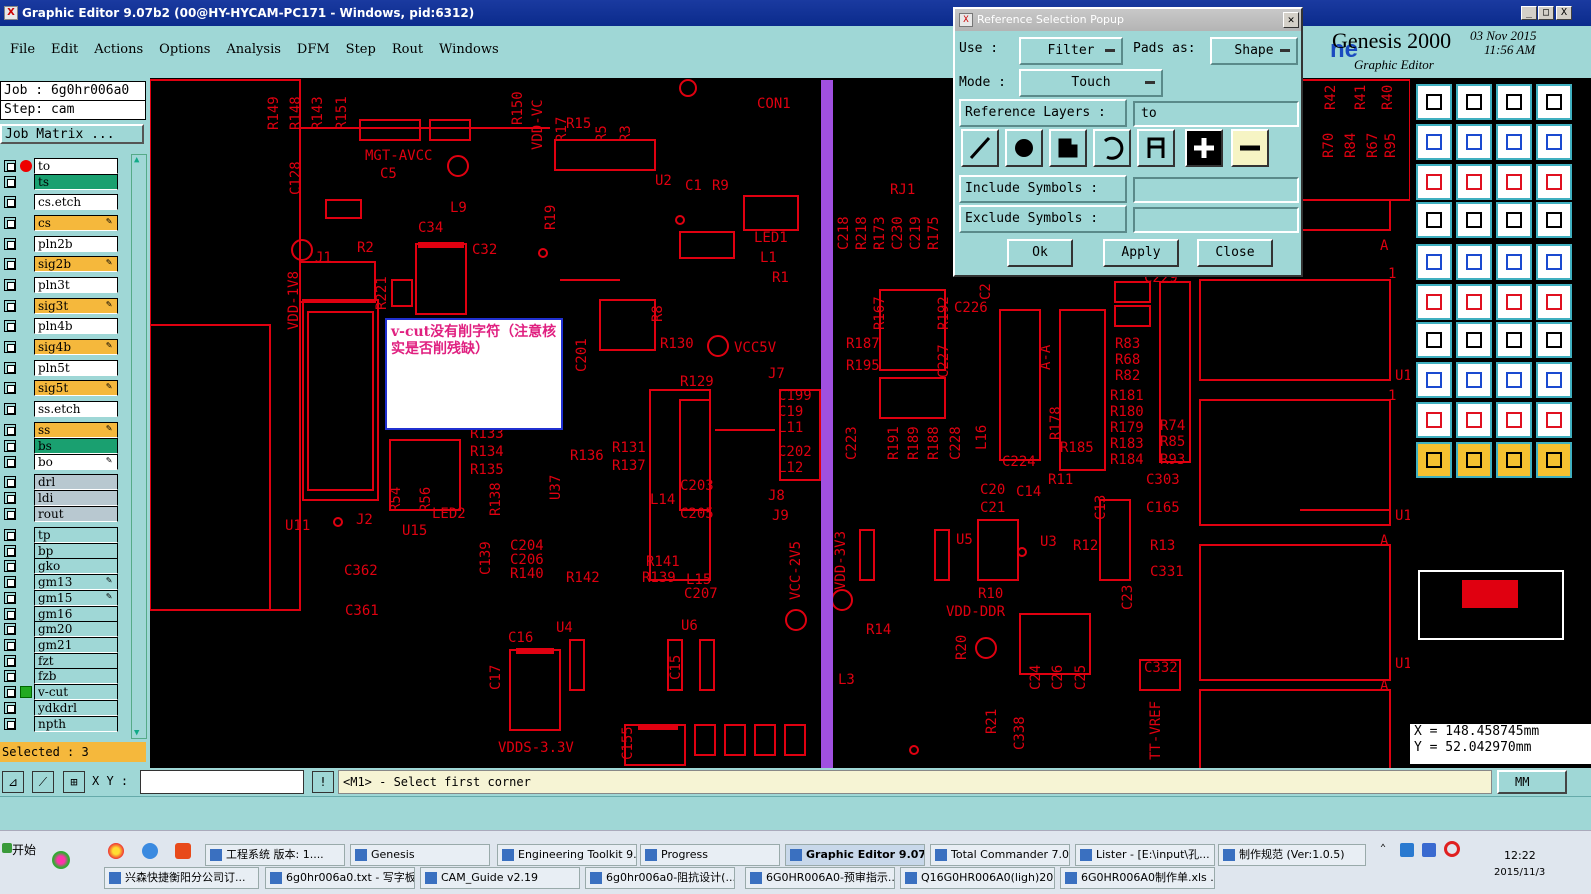 Image resolution: width=1591 pixels, height=894 pixels. Describe the element at coordinates (1474, 380) in the screenshot. I see `tool-minus-button` at that location.